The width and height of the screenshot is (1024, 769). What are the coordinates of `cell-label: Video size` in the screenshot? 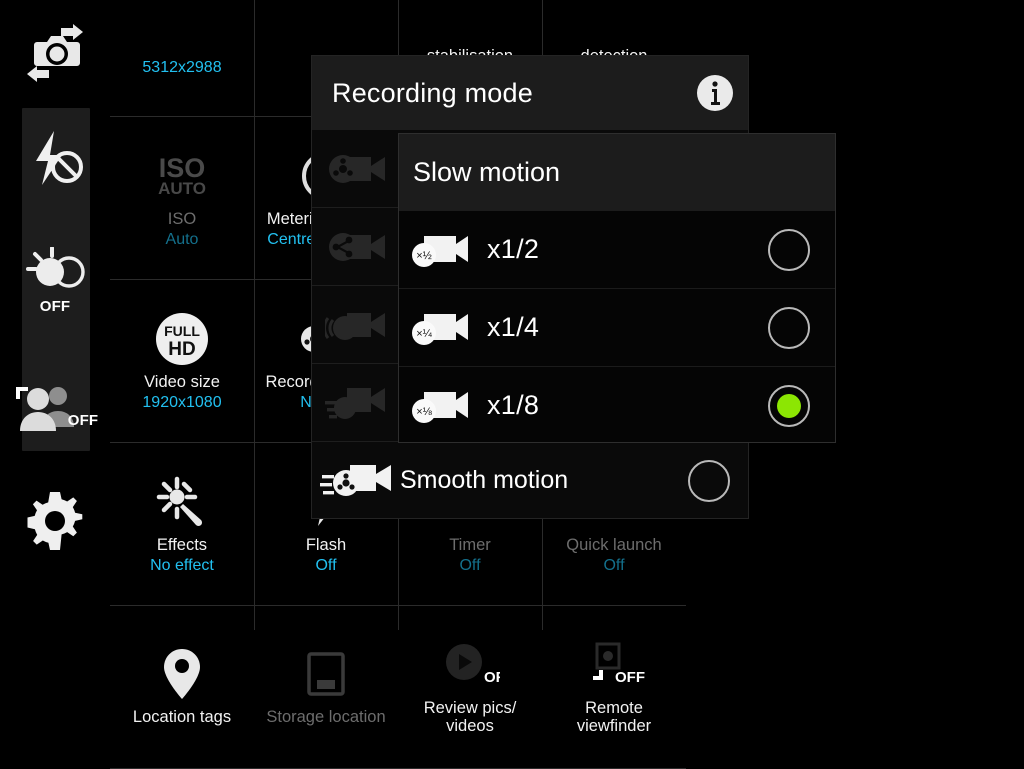 It's located at (182, 381).